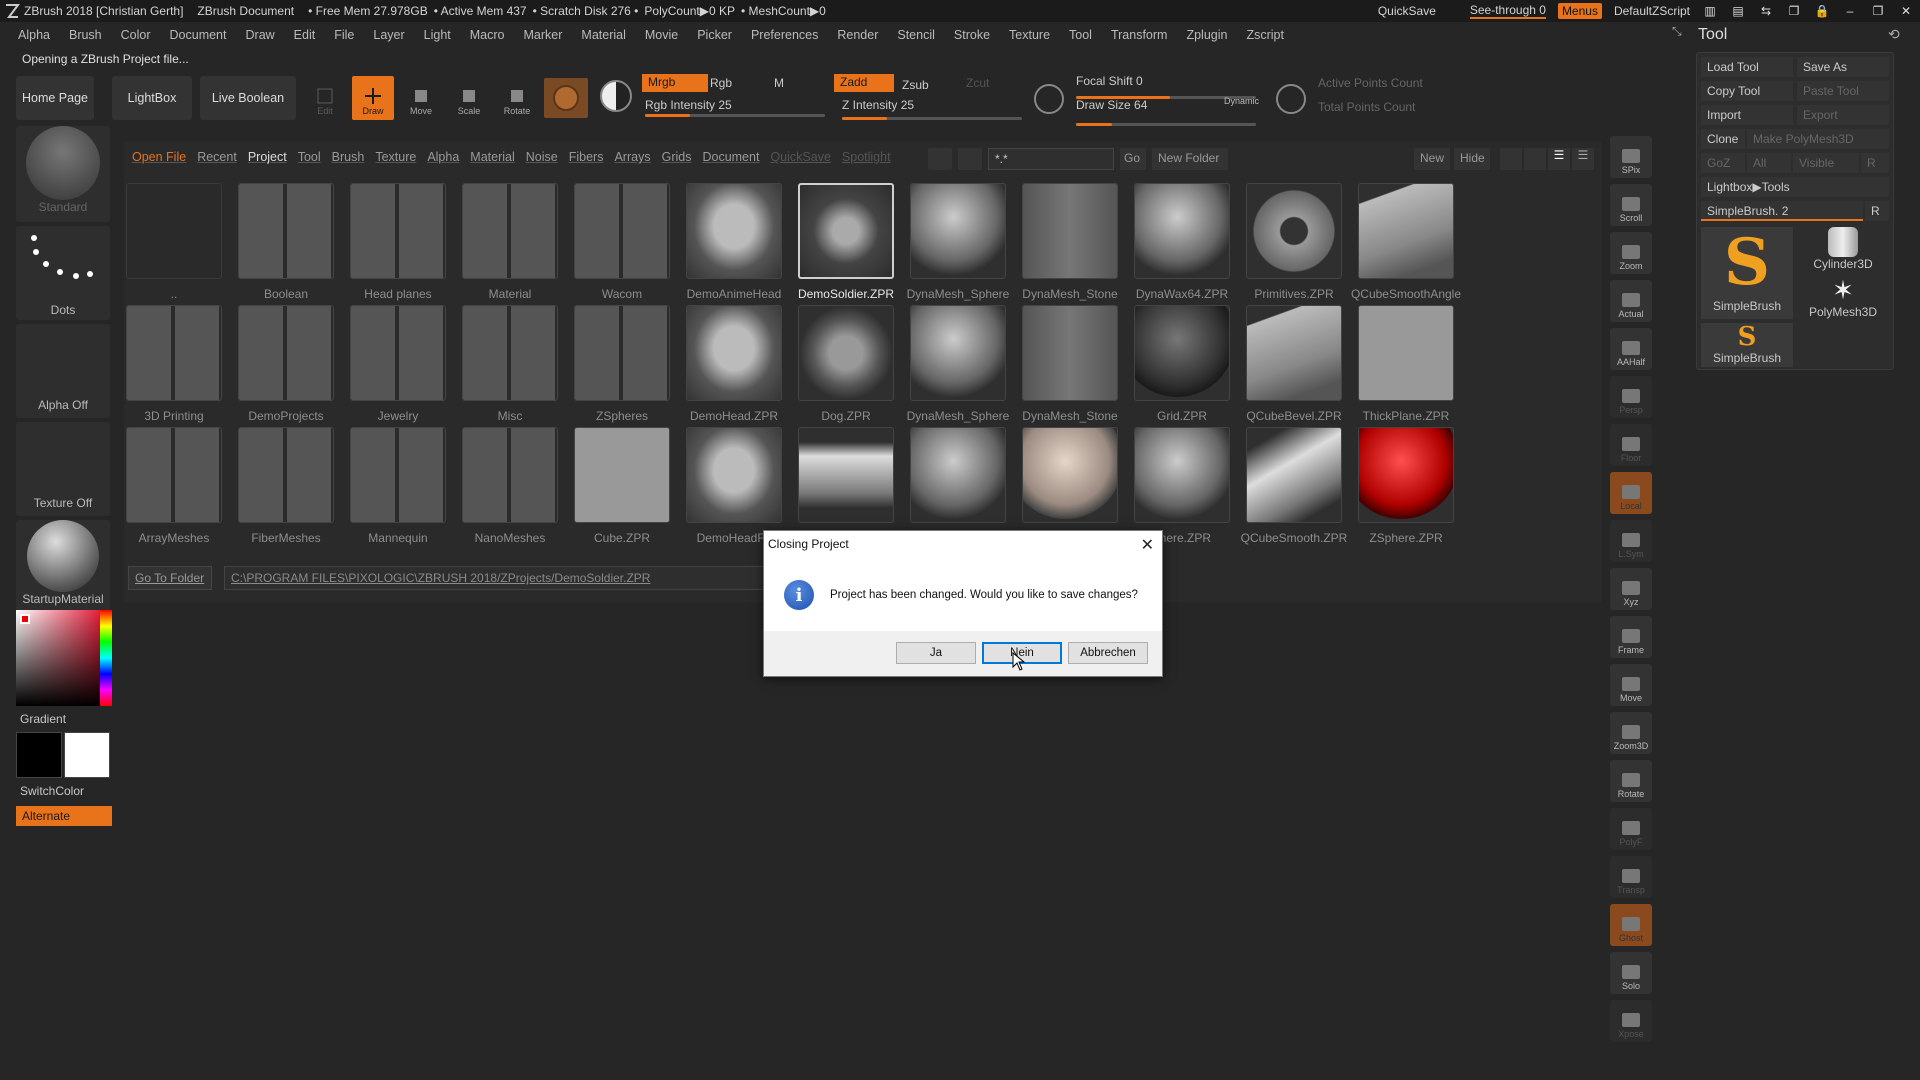 The image size is (1920, 1080). What do you see at coordinates (734, 486) in the screenshot?
I see `file-thumbnail: DemoHeadFe` at bounding box center [734, 486].